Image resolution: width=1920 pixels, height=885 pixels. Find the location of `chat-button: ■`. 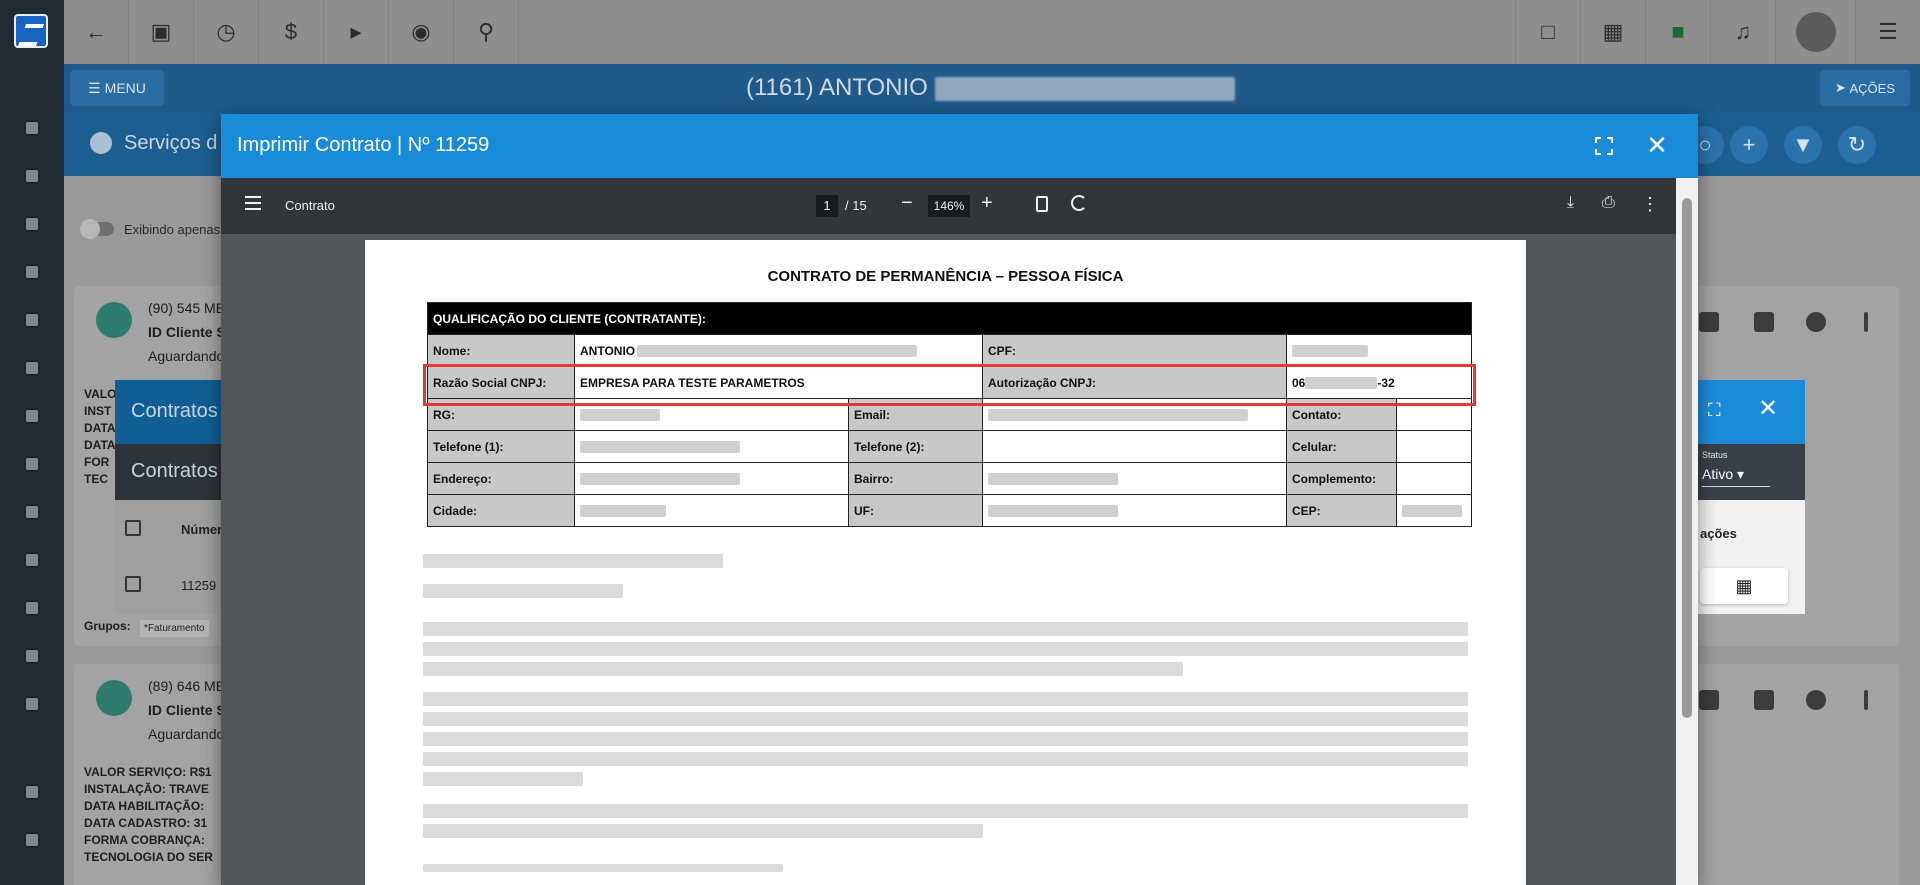

chat-button: ■ is located at coordinates (1677, 32).